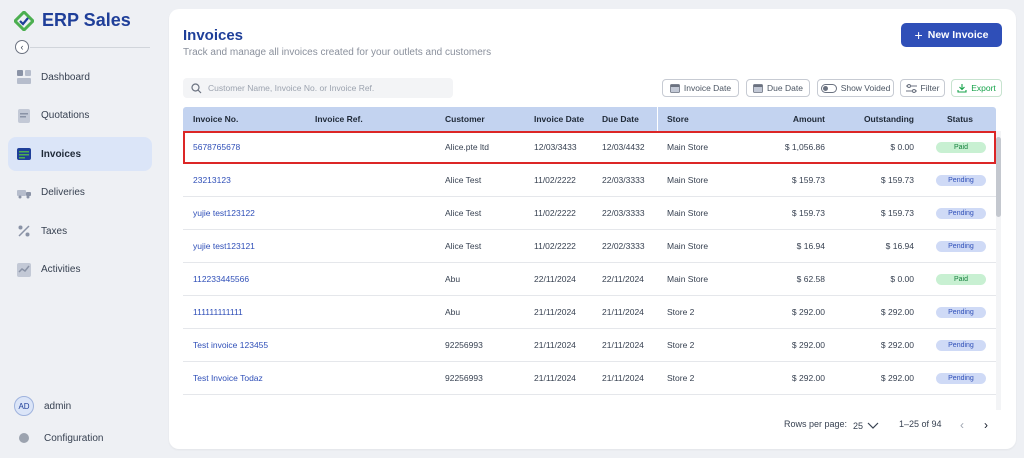 The width and height of the screenshot is (1024, 458). I want to click on search-icon, so click(196, 87).